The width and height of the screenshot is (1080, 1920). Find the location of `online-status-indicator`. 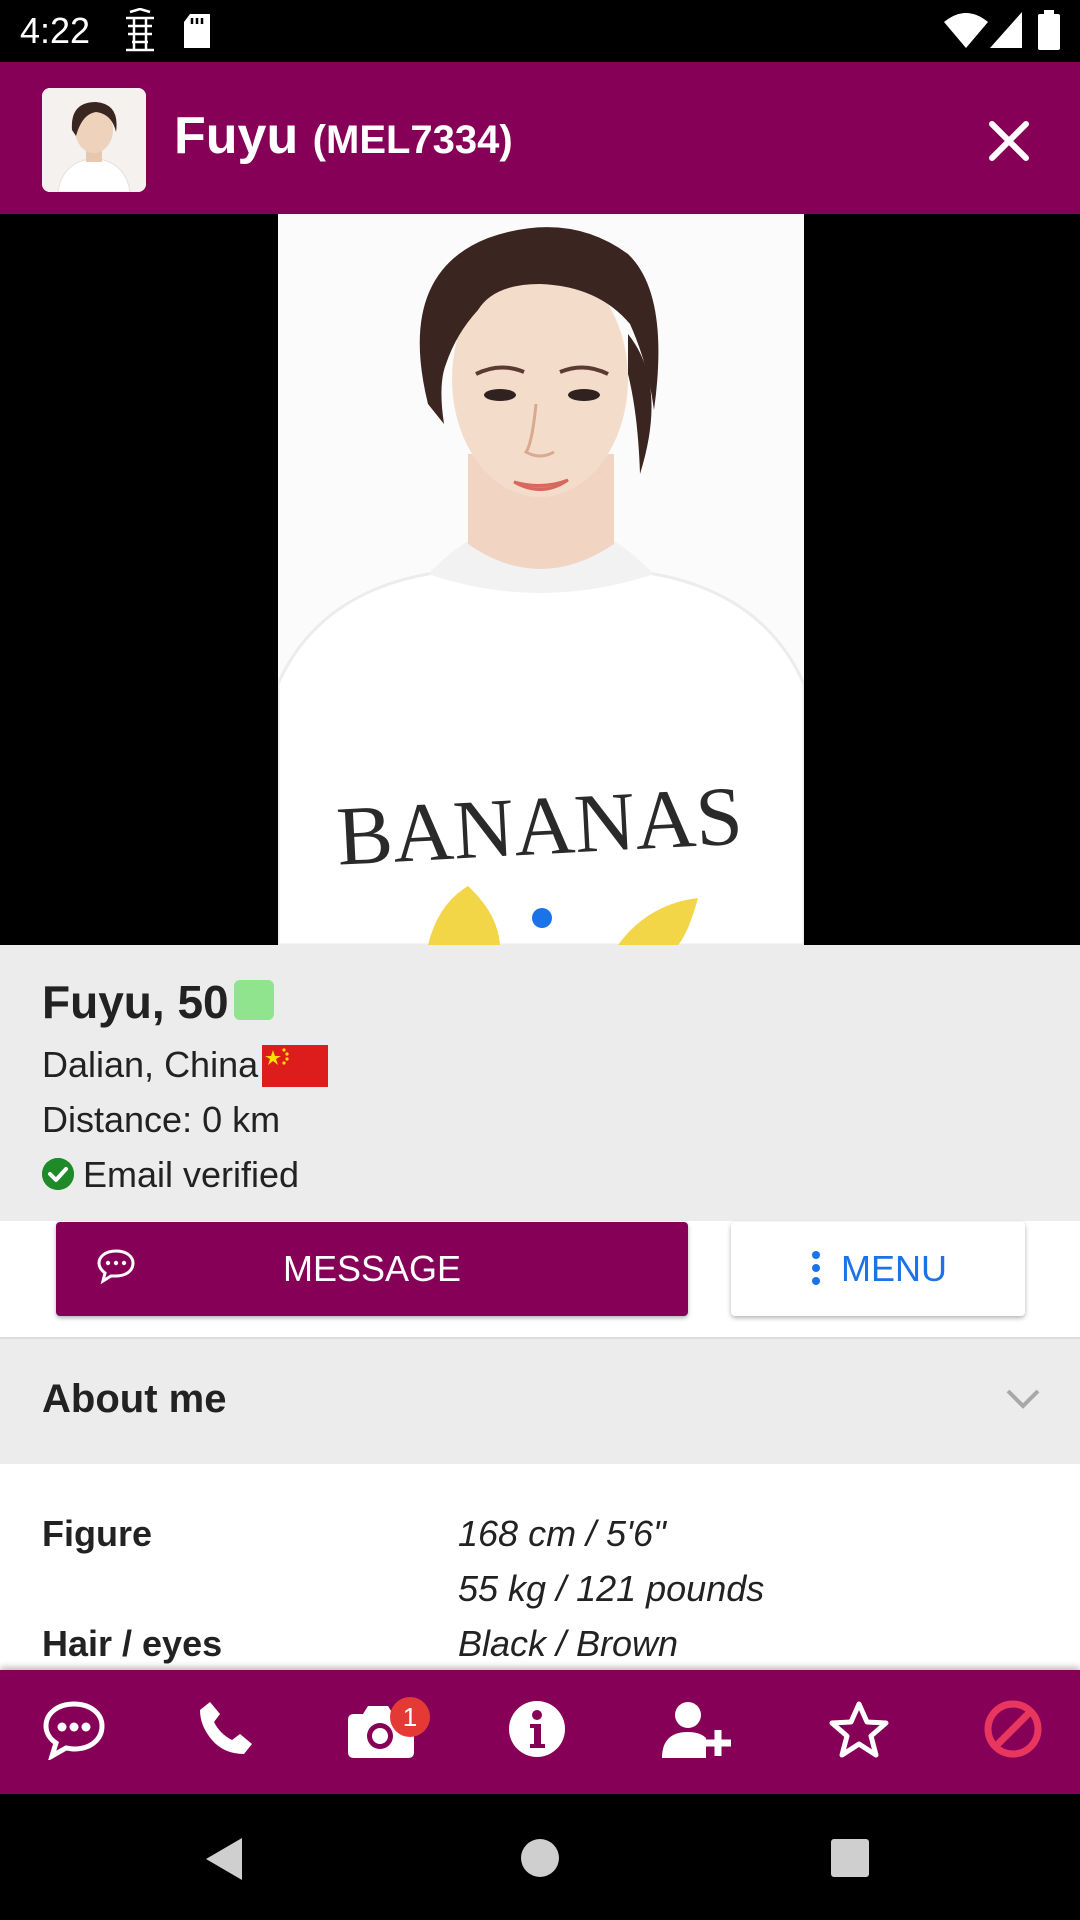

online-status-indicator is located at coordinates (254, 1000).